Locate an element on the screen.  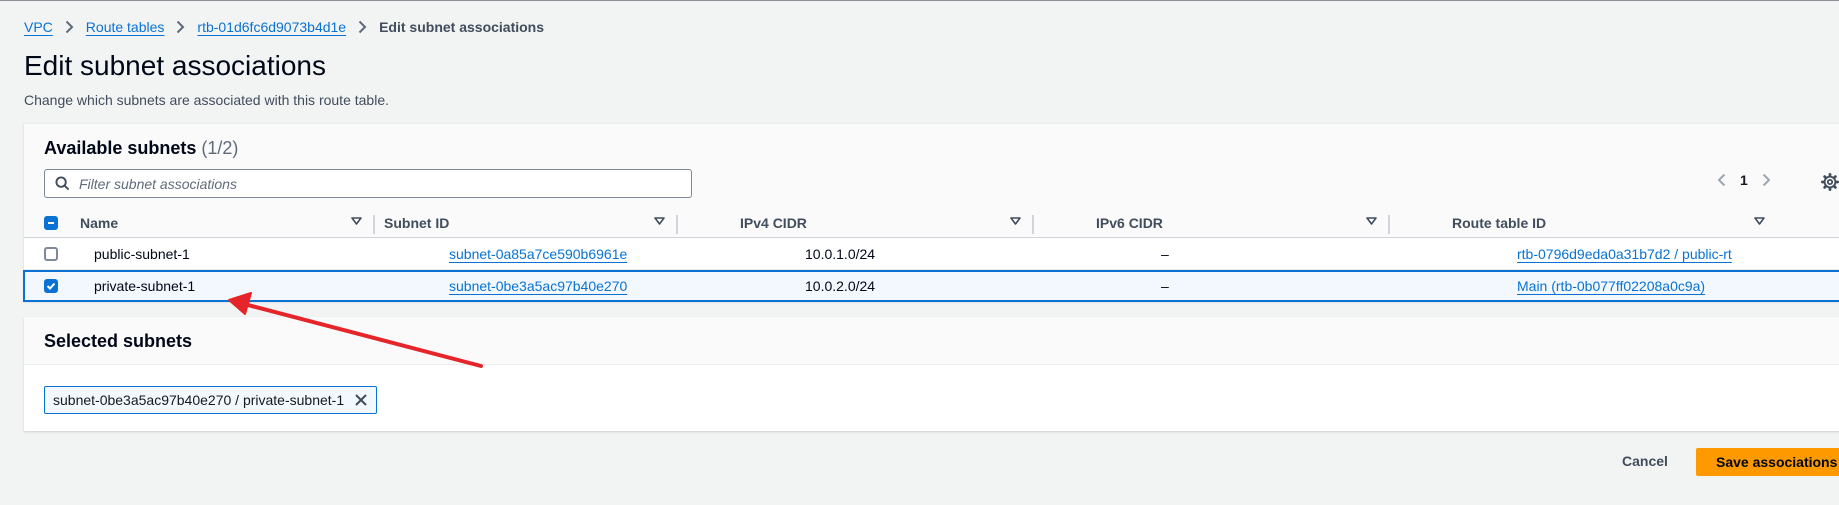
breadcrumb-current: Edit subnet associations is located at coordinates (462, 27).